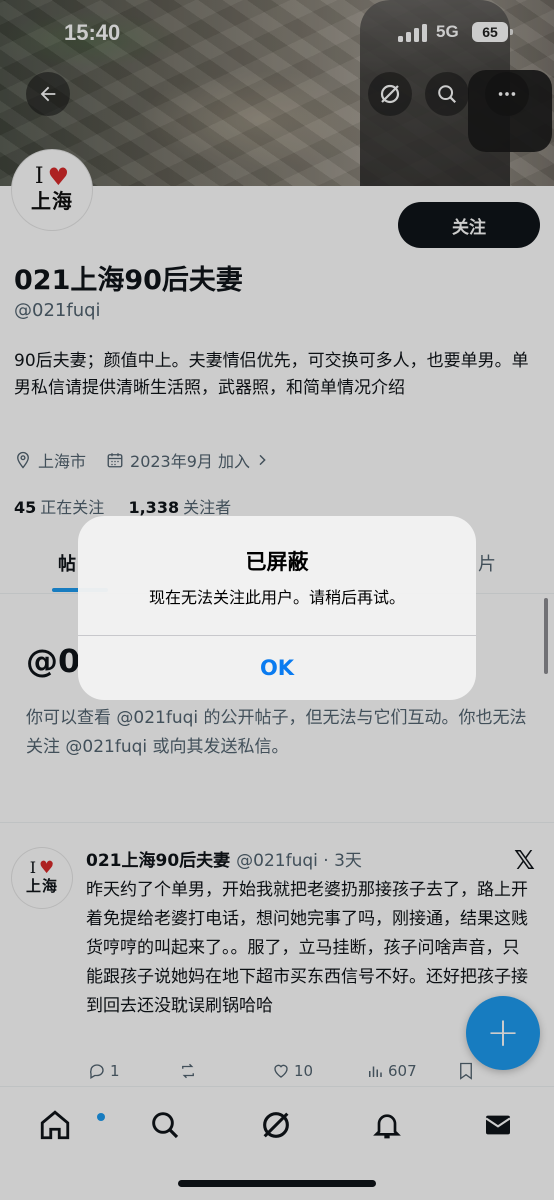 The width and height of the screenshot is (554, 1200). I want to click on alert-title: 已屏蔽, so click(277, 562).